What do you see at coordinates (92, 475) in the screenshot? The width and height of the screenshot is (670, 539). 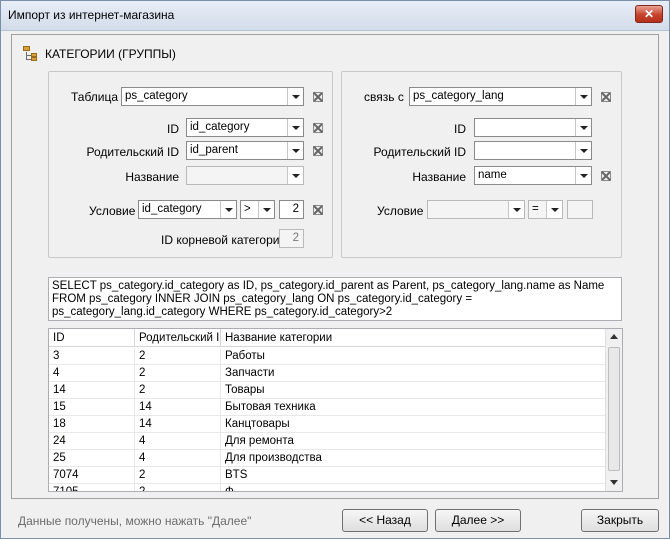 I see `cell-id: 7074` at bounding box center [92, 475].